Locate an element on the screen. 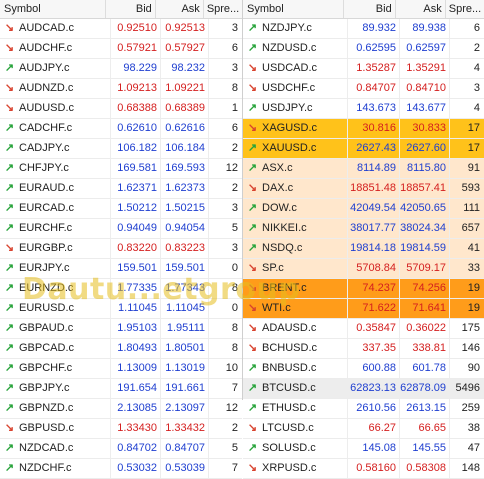  table-row: ↗ EURCHF.c 0.94049 0.94054 5 is located at coordinates (121, 229).